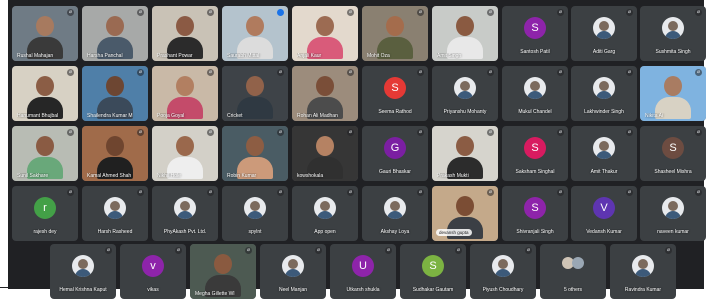  I want to click on participant-tile-utkarsh-shukla: U ⌀ Utkarsh shukla, so click(363, 271).